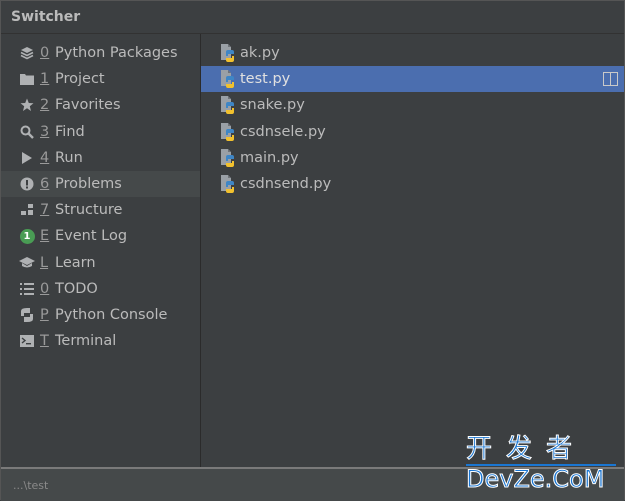  What do you see at coordinates (31, 485) in the screenshot?
I see `file-path: ...\test` at bounding box center [31, 485].